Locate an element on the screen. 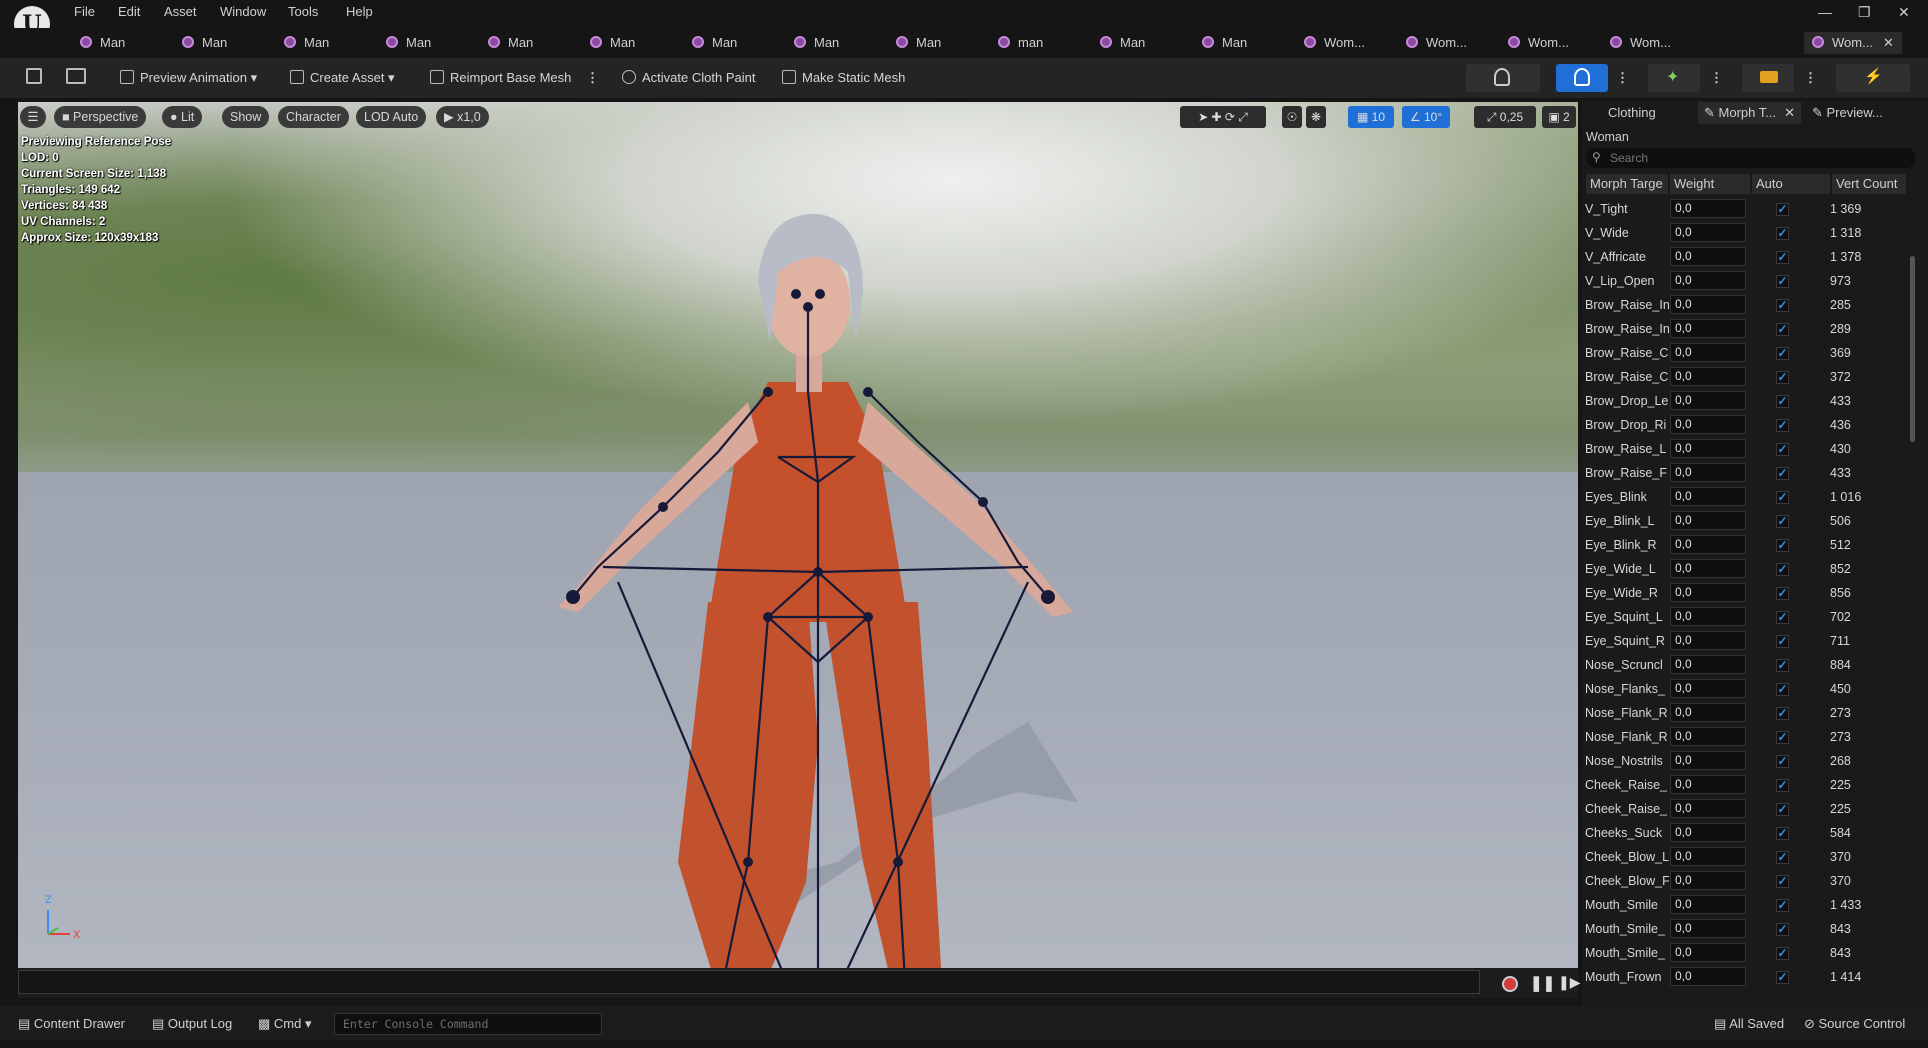  morph-target-row: Eye_Squint_R 0,0 ✓ 711 is located at coordinates (1746, 641).